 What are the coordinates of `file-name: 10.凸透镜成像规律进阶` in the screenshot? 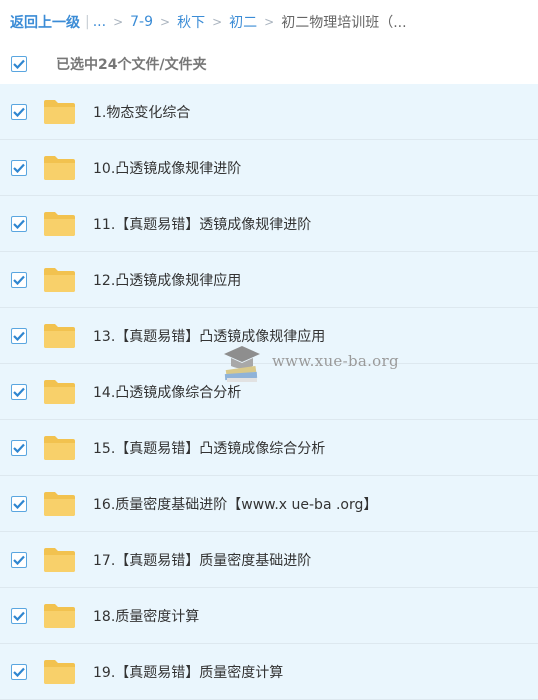 It's located at (167, 168).